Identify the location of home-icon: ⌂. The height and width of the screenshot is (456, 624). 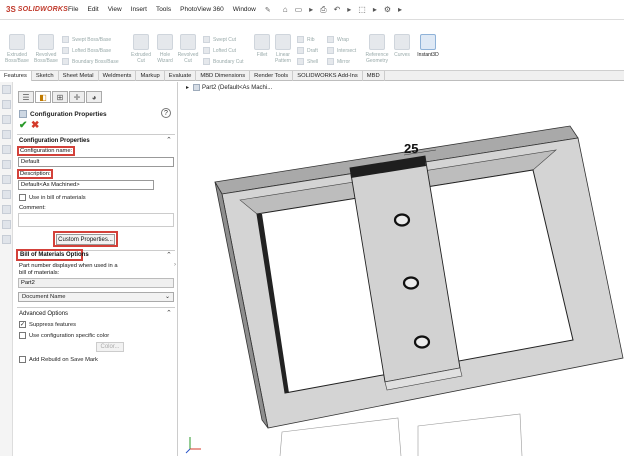
(285, 9).